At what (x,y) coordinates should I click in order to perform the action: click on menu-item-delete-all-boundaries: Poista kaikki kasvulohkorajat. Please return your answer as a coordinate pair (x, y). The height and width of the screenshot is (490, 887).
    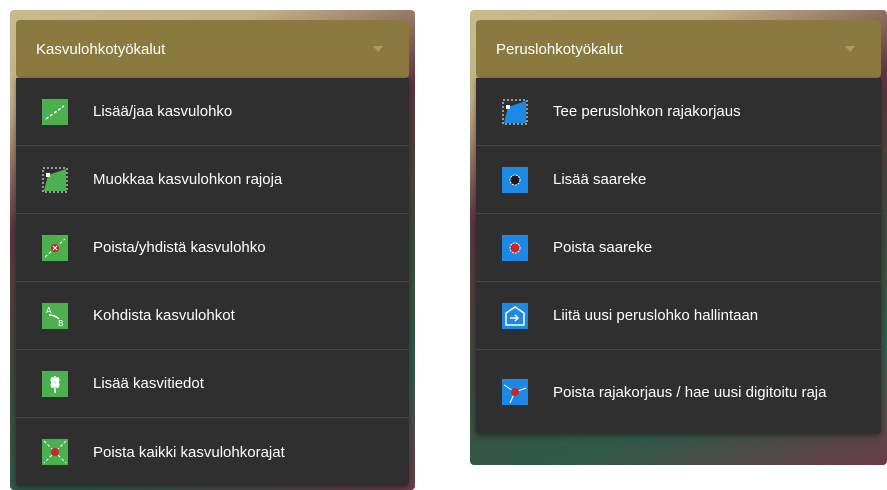
    Looking at the image, I should click on (212, 452).